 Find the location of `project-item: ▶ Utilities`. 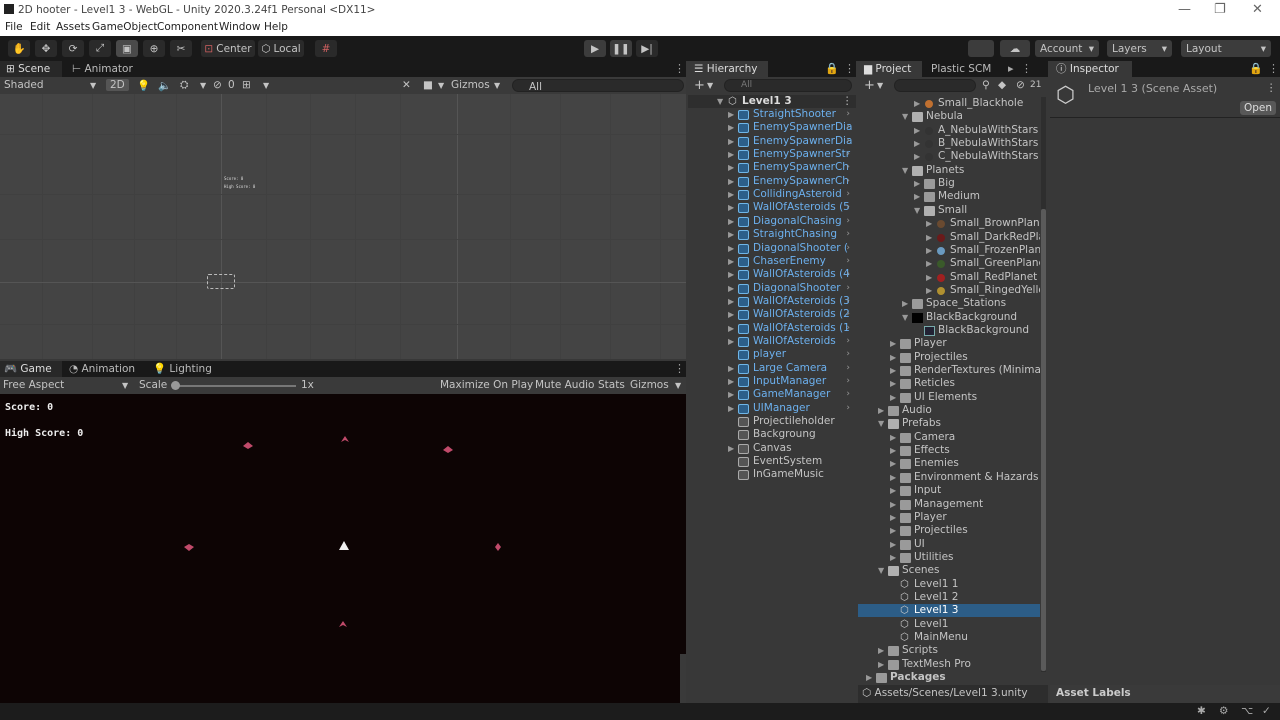

project-item: ▶ Utilities is located at coordinates (949, 557).